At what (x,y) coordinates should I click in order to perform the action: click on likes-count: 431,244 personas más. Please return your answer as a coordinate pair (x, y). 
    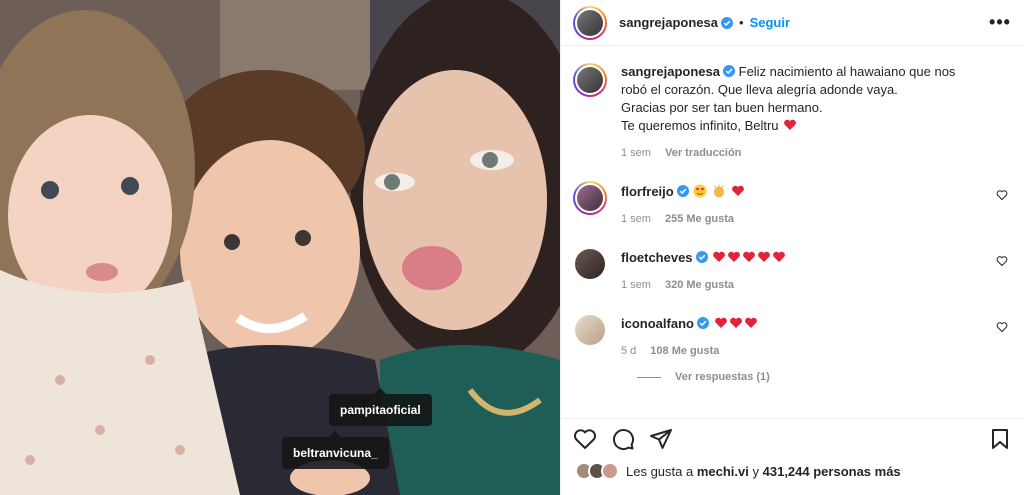
    Looking at the image, I should click on (832, 471).